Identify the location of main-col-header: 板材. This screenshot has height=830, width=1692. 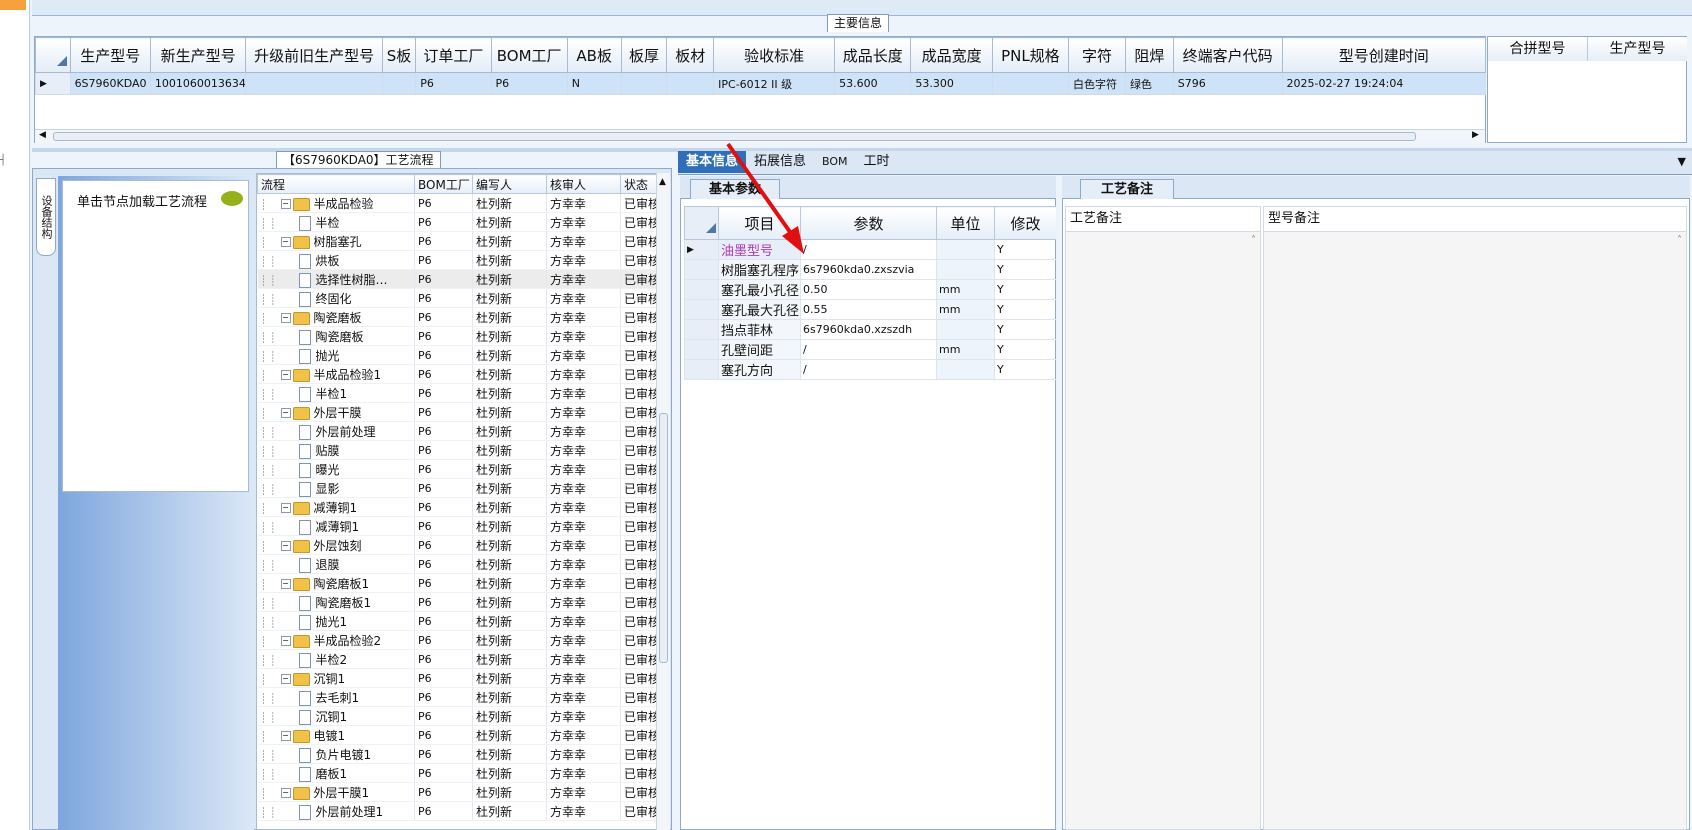
(690, 55).